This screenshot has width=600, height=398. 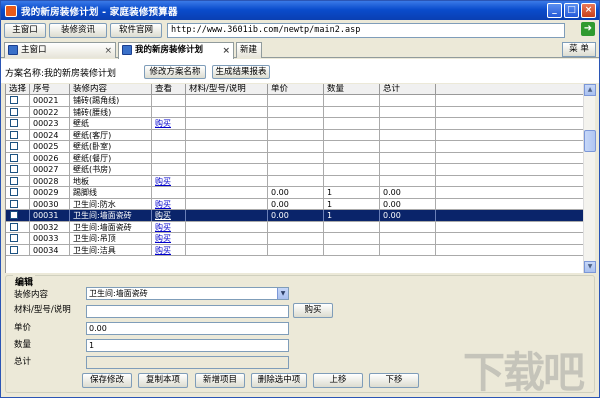 What do you see at coordinates (294, 158) in the screenshot?
I see `table-row: 00026 壁纸(餐厅)` at bounding box center [294, 158].